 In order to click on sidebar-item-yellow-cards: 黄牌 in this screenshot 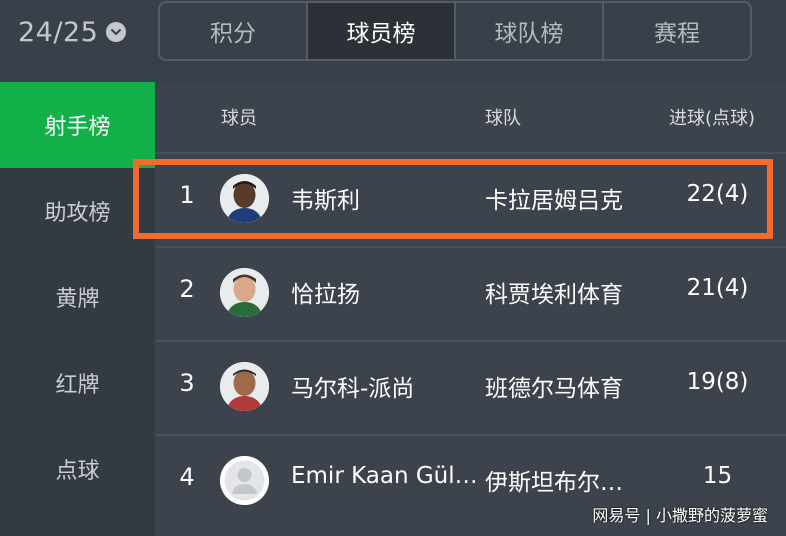, I will do `click(77, 297)`.